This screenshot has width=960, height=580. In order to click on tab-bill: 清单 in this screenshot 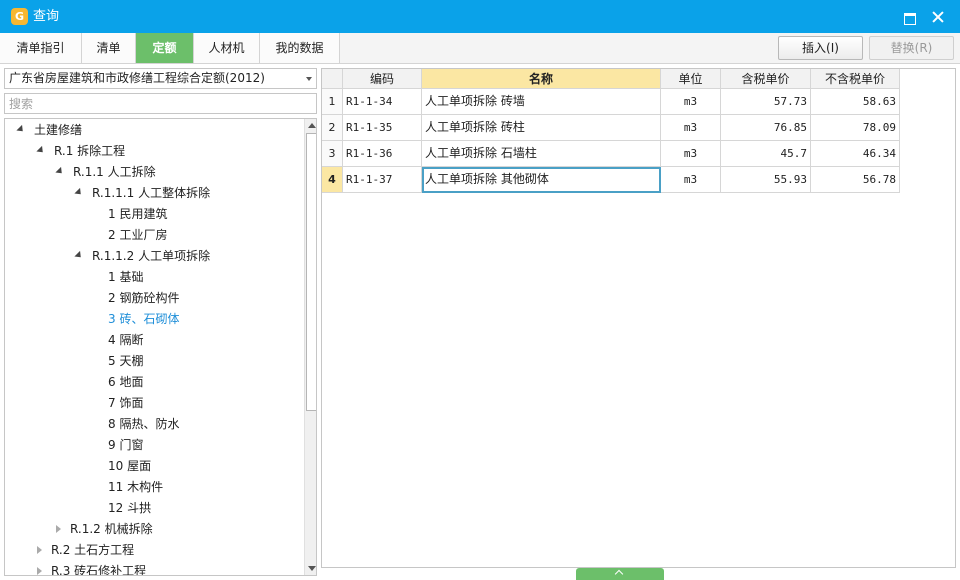, I will do `click(109, 48)`.